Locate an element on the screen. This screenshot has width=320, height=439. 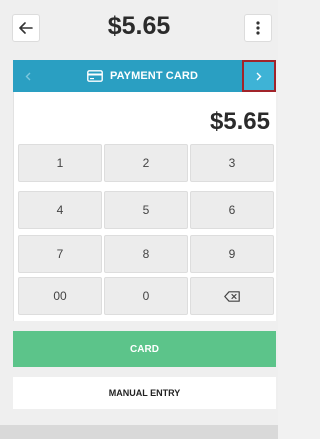
payment-method-title: PAYMENT CARD is located at coordinates (142, 76).